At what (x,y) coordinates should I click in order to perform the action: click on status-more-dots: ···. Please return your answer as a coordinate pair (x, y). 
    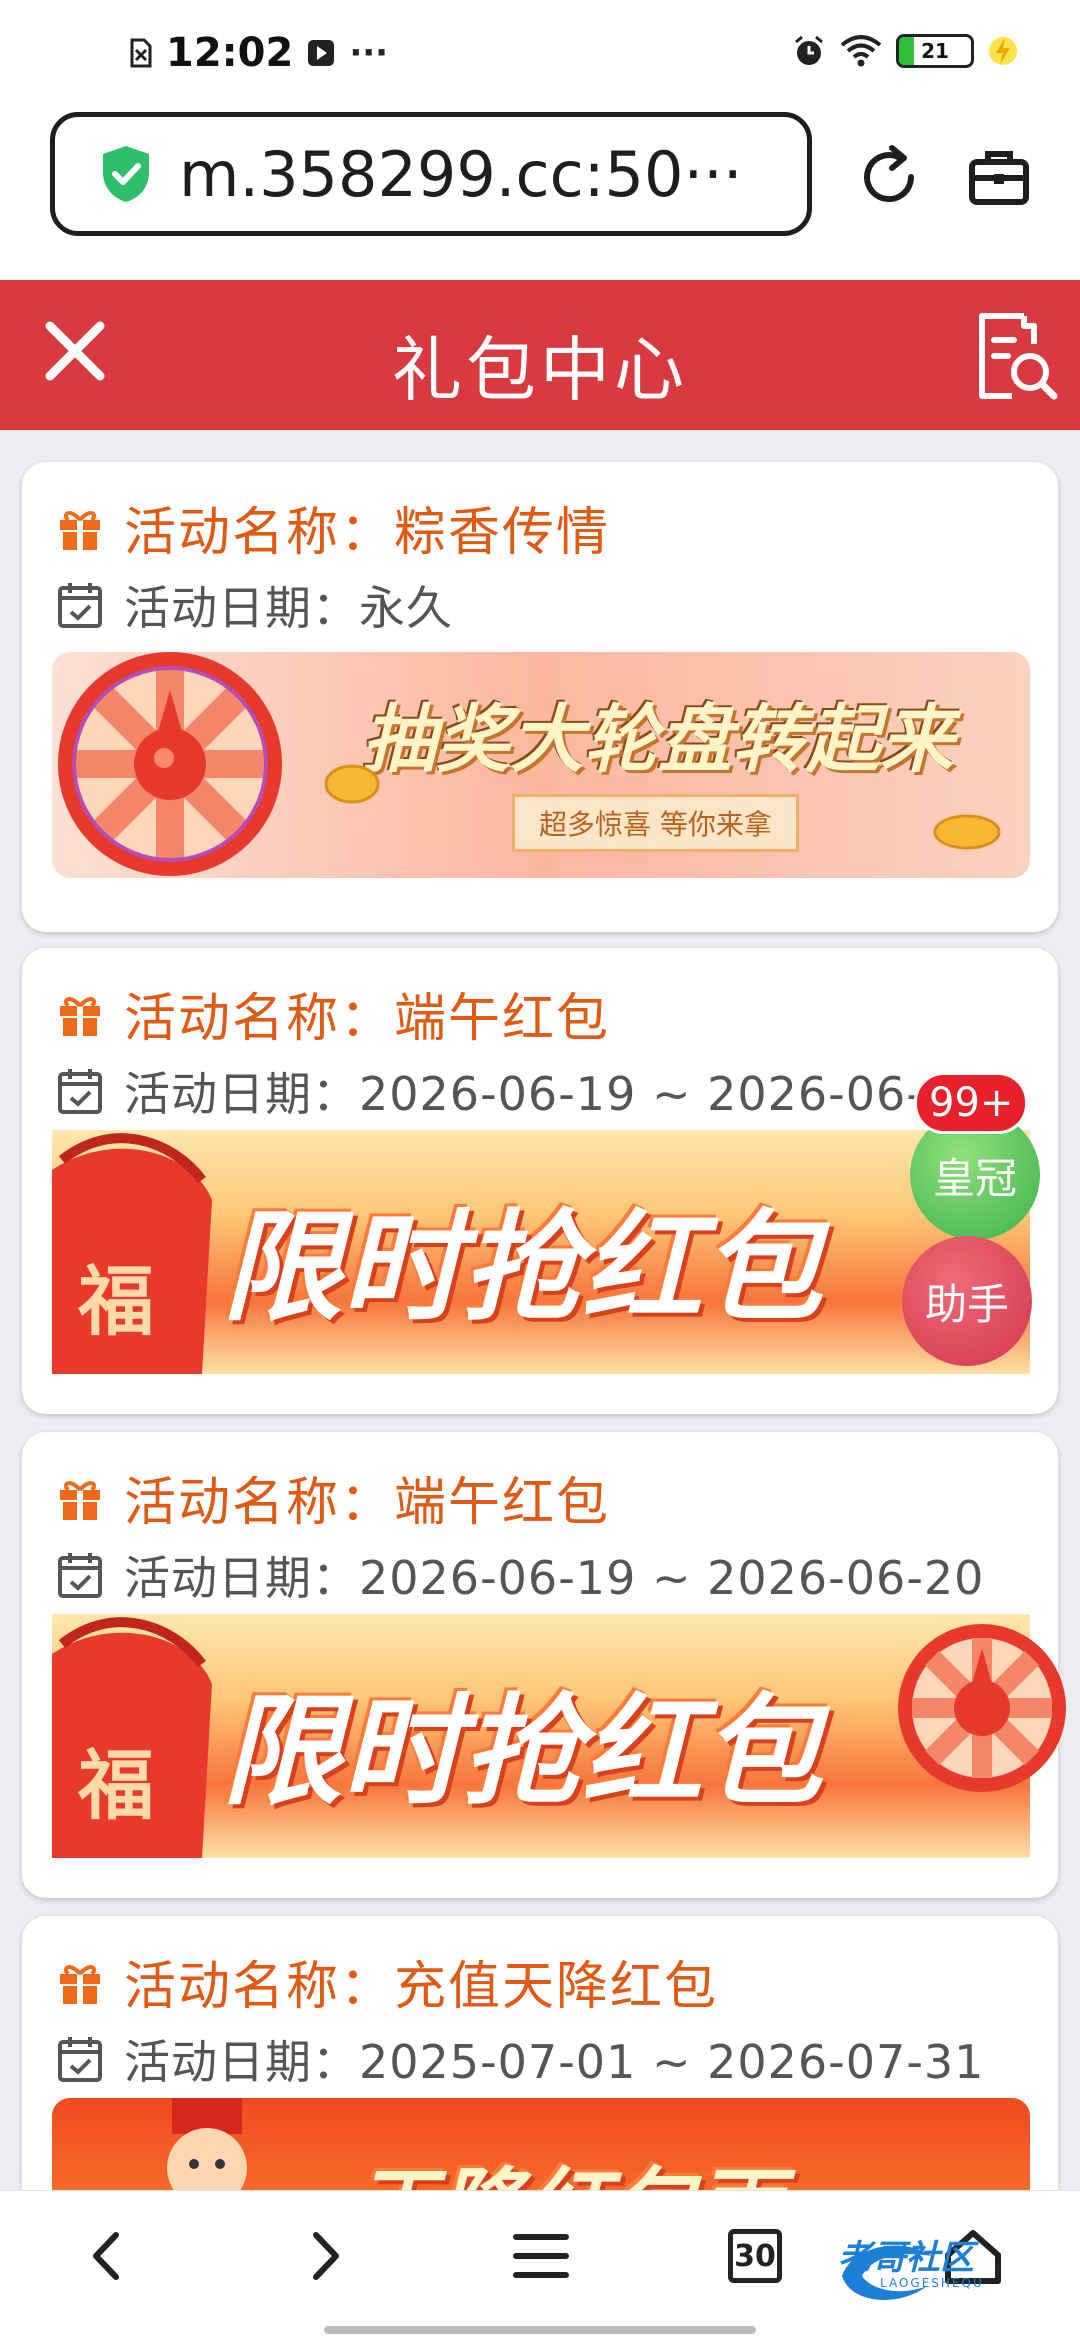
    Looking at the image, I should click on (369, 53).